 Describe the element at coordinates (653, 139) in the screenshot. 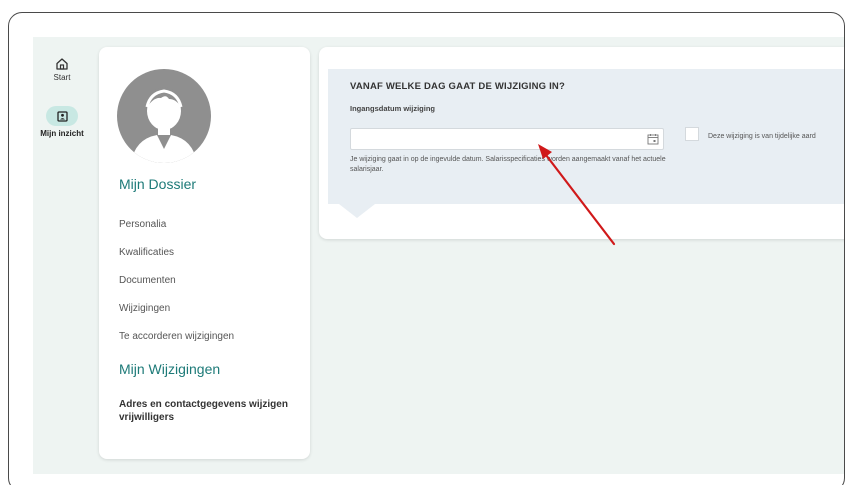

I see `calendar-icon` at that location.